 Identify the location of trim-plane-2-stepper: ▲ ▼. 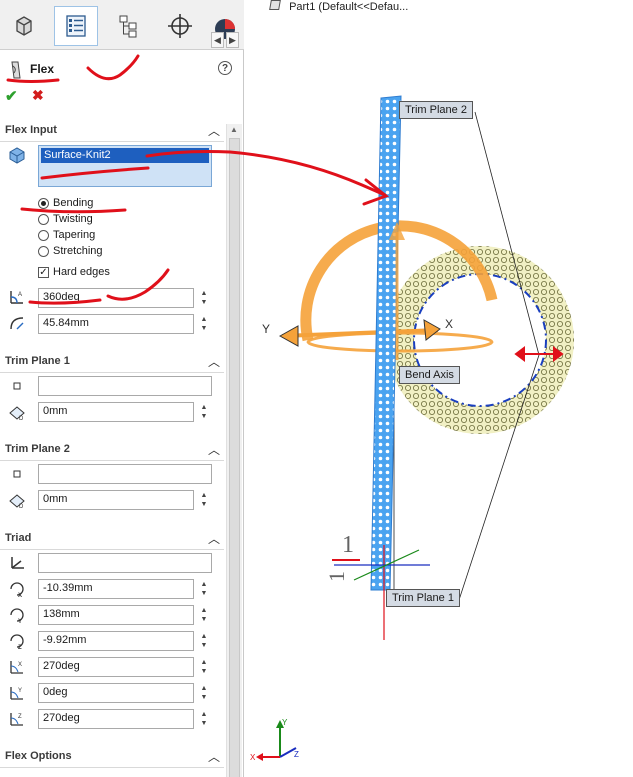
(204, 500).